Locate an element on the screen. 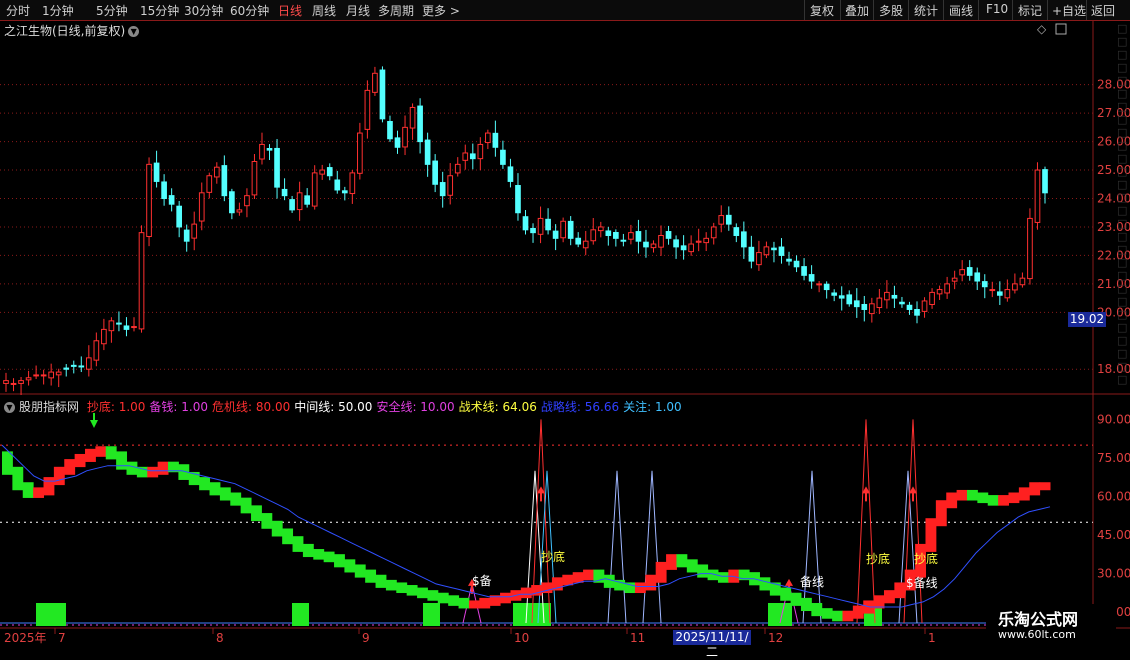 This screenshot has height=660, width=1130. signal-block is located at coordinates (51, 614).